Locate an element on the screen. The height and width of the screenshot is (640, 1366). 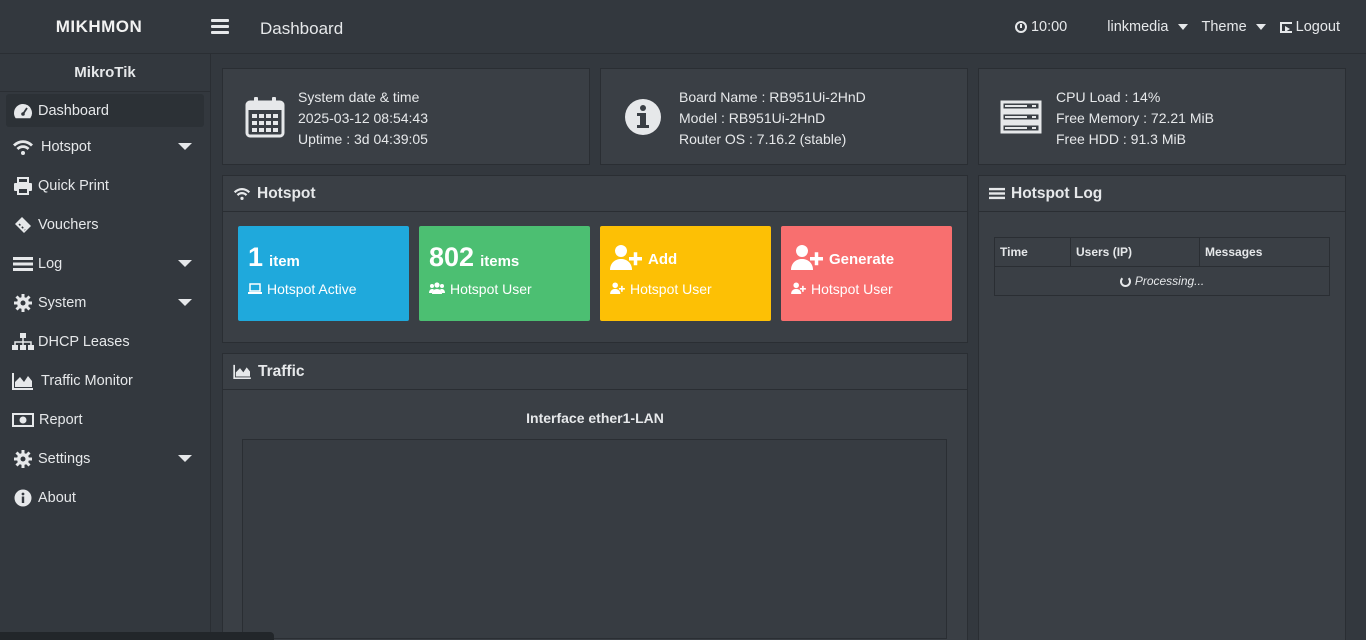
sidebar-item-report: Report is located at coordinates (105, 419).